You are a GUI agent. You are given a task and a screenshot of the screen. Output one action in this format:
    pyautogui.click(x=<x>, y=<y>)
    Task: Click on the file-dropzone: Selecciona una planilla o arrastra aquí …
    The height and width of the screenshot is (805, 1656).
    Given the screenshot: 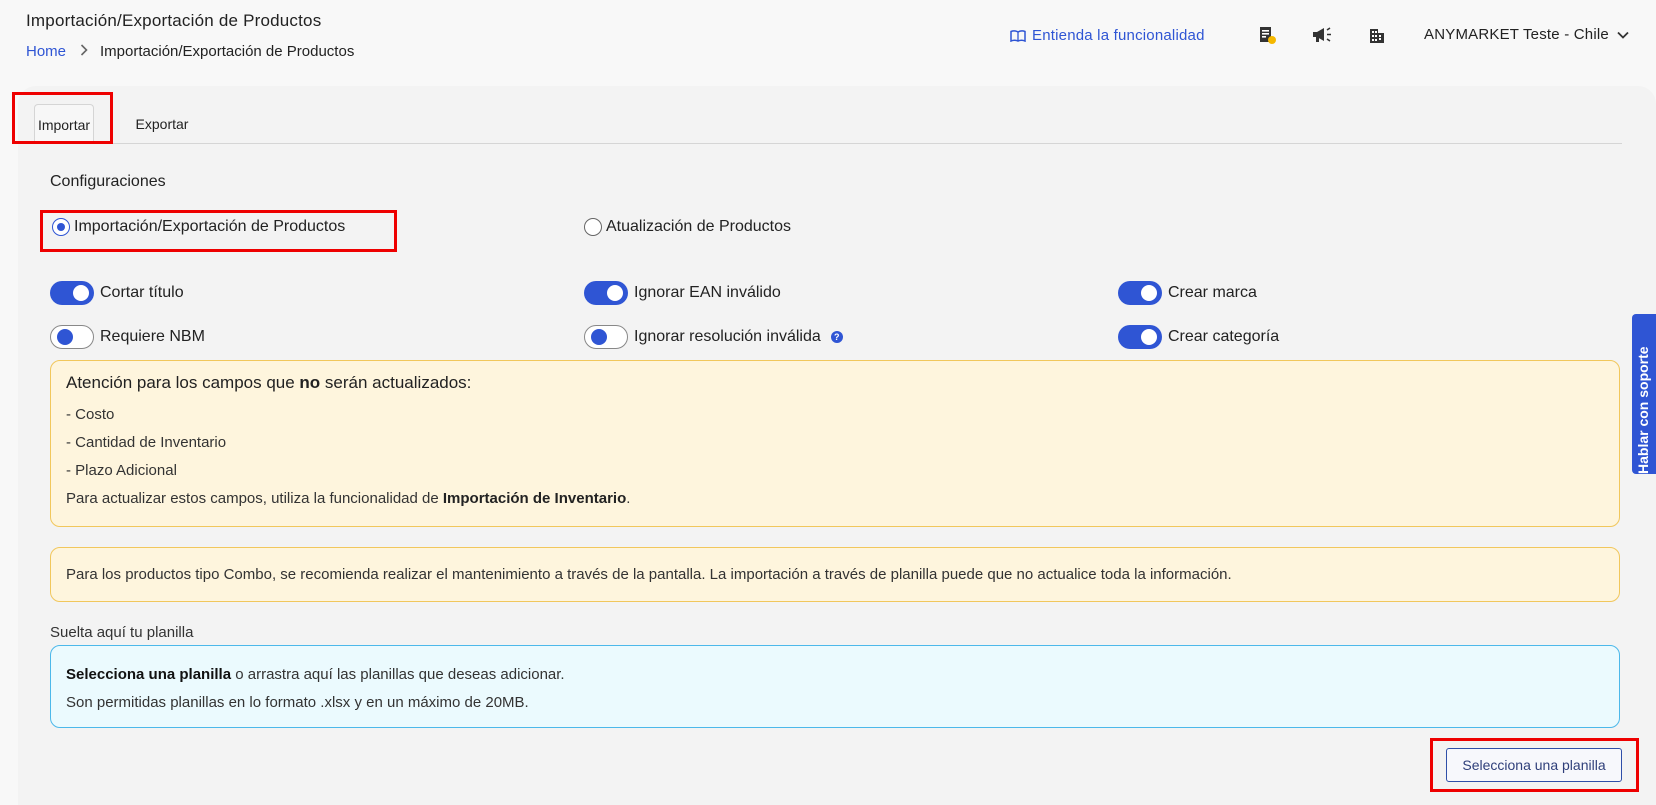 What is the action you would take?
    pyautogui.click(x=835, y=686)
    